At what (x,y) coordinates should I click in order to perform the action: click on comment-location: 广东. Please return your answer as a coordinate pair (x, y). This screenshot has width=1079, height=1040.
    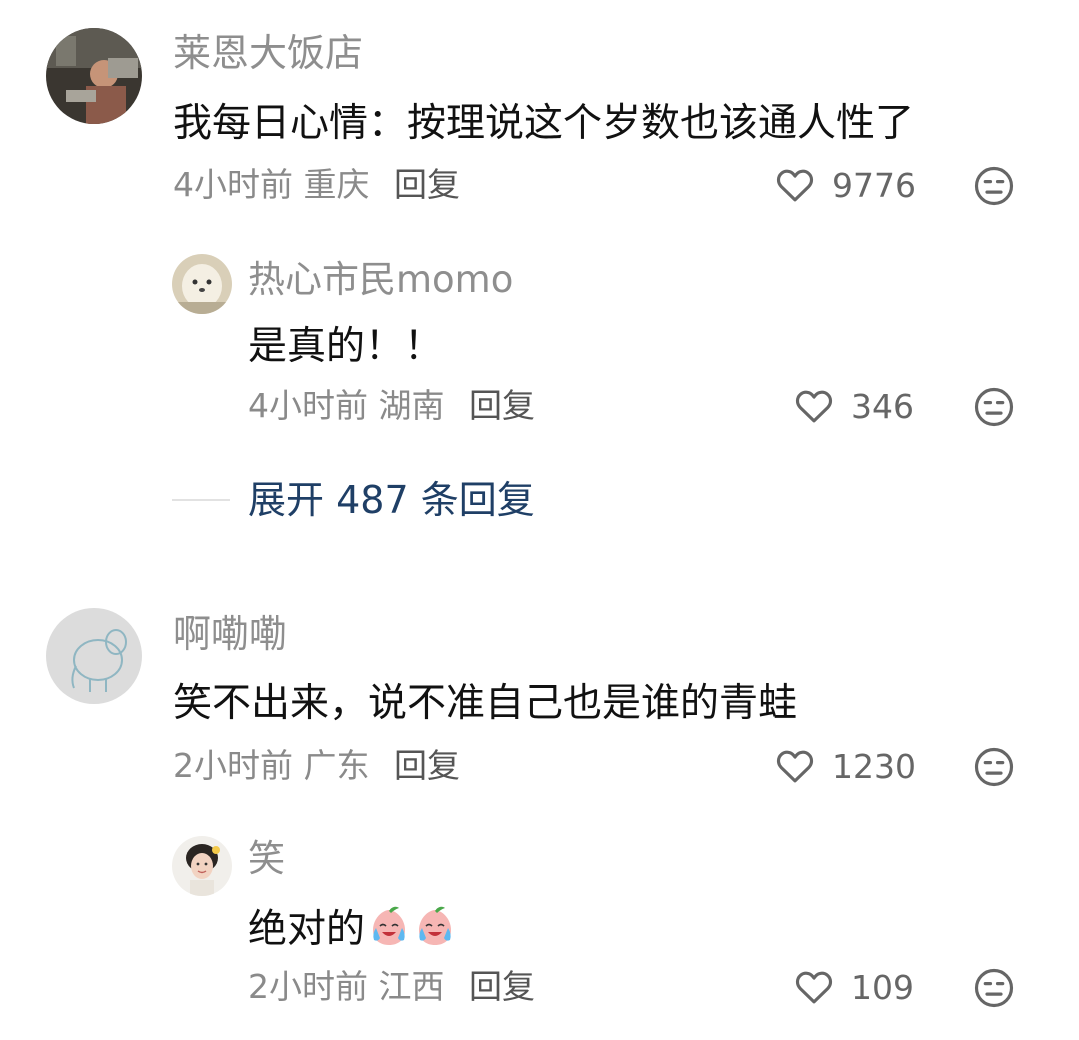
    Looking at the image, I should click on (336, 765).